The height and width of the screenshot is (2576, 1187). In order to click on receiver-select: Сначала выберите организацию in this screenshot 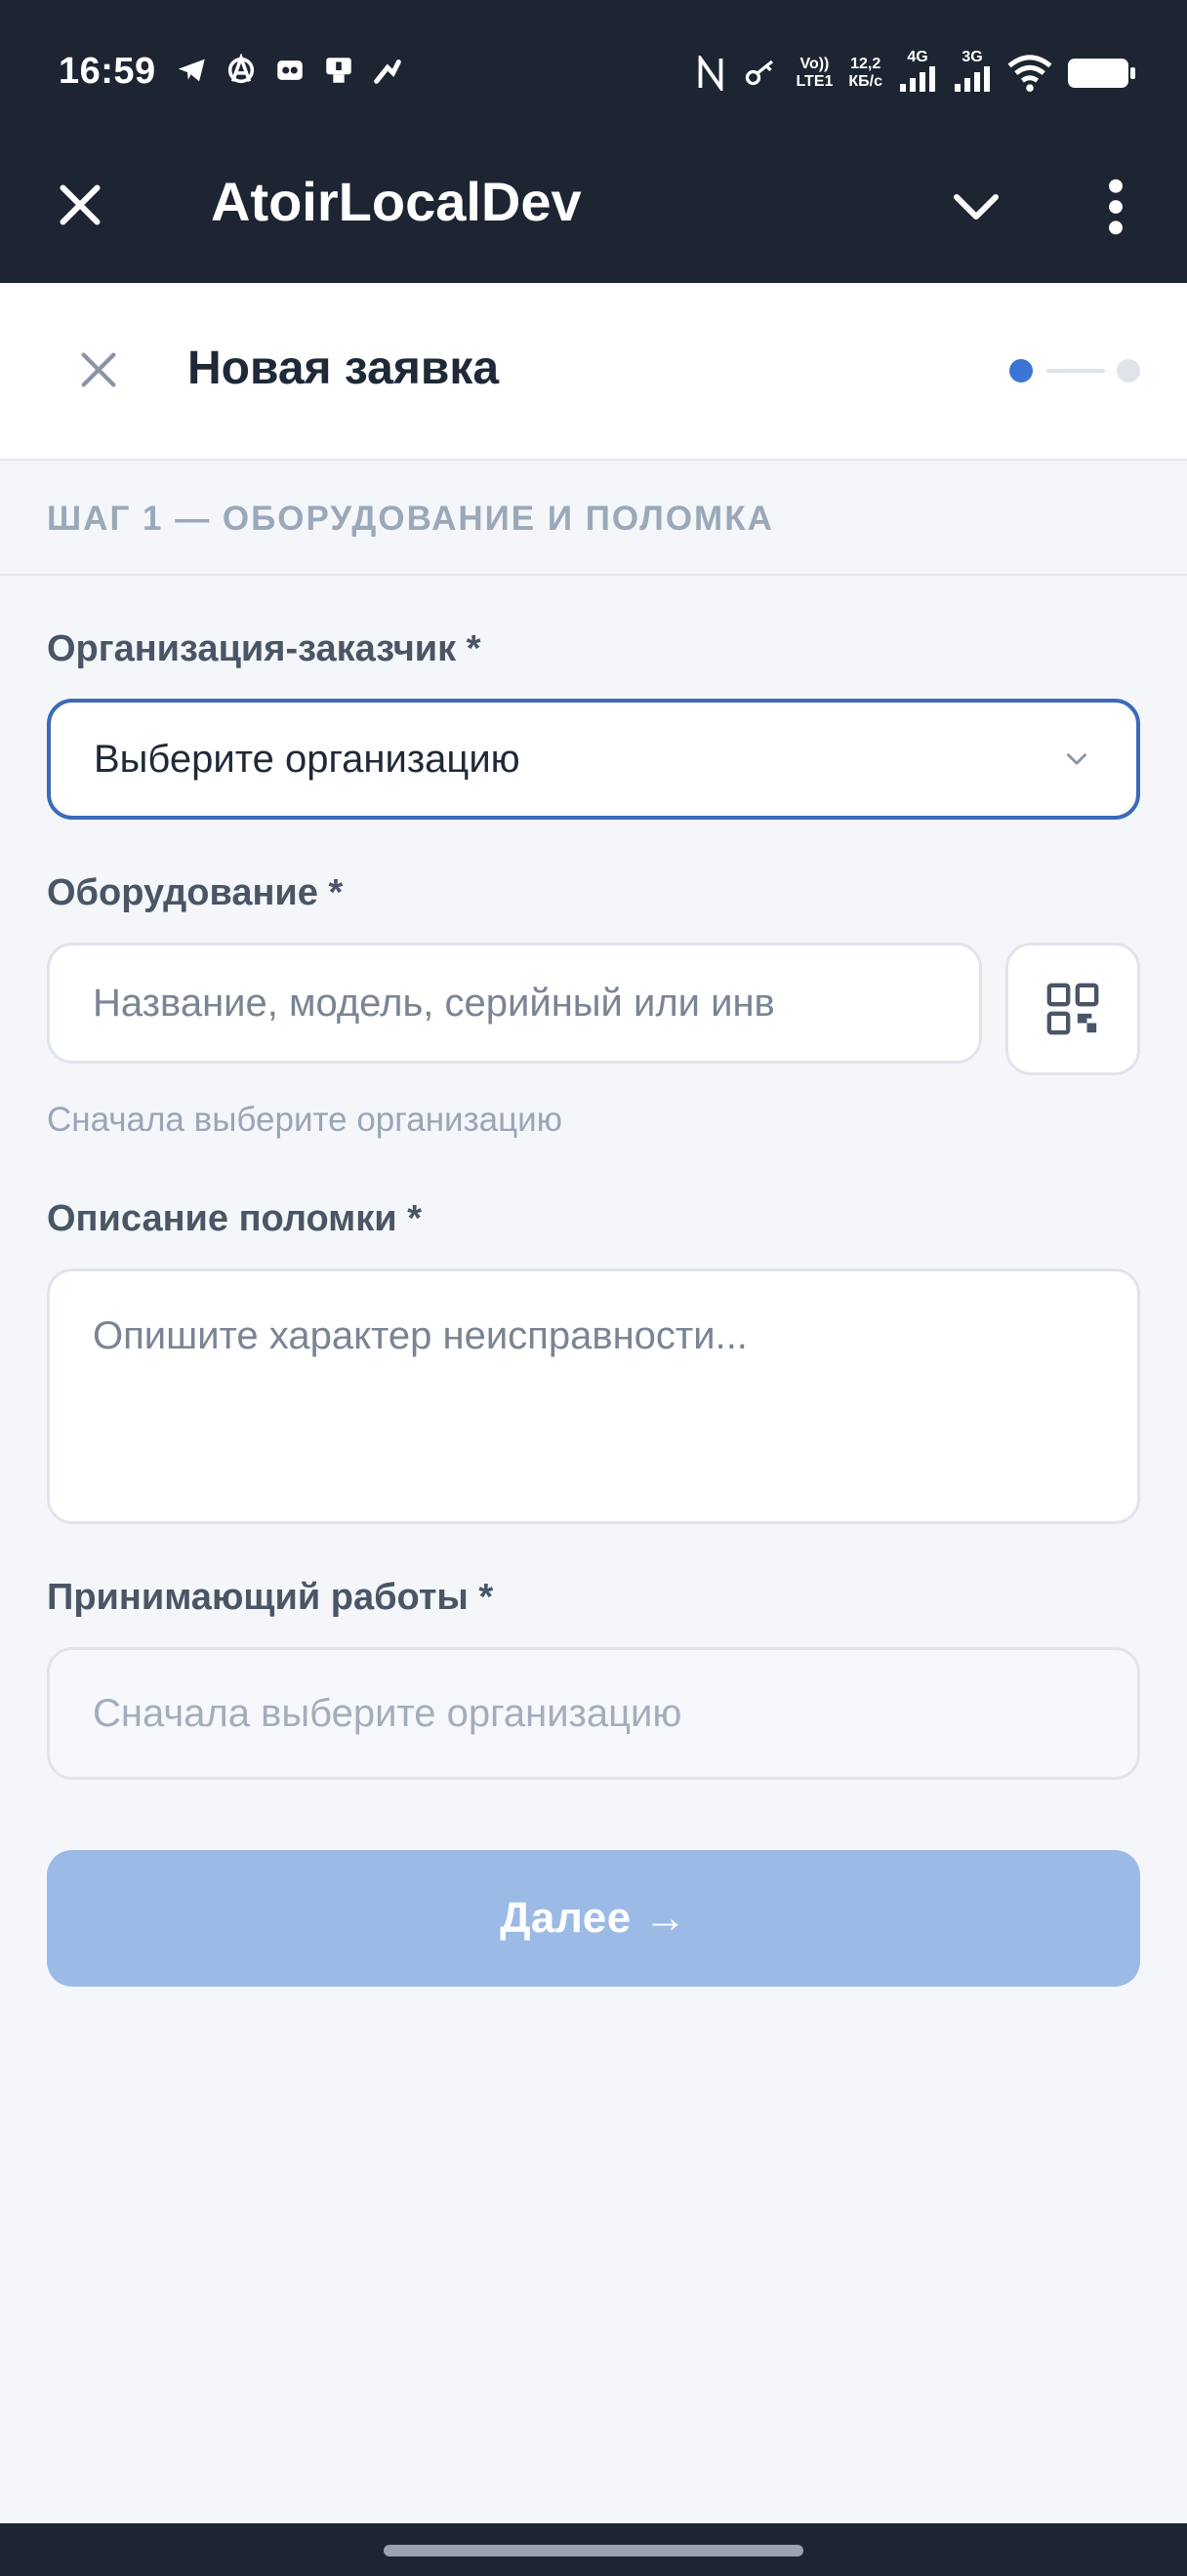, I will do `click(593, 1713)`.